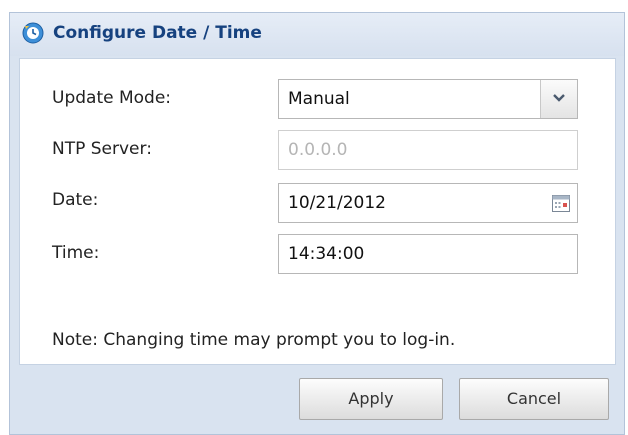  What do you see at coordinates (534, 399) in the screenshot?
I see `cancel-button: Cancel` at bounding box center [534, 399].